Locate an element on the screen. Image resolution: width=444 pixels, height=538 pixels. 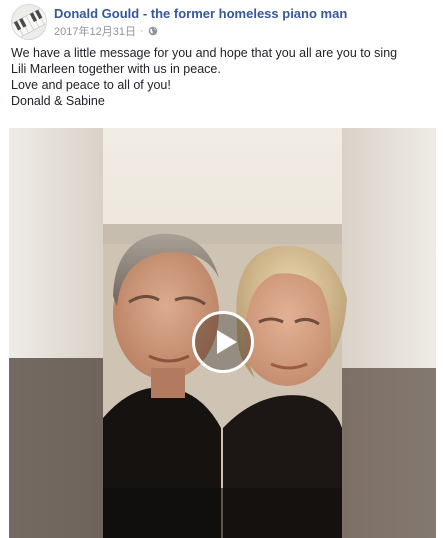
globe-icon is located at coordinates (153, 31).